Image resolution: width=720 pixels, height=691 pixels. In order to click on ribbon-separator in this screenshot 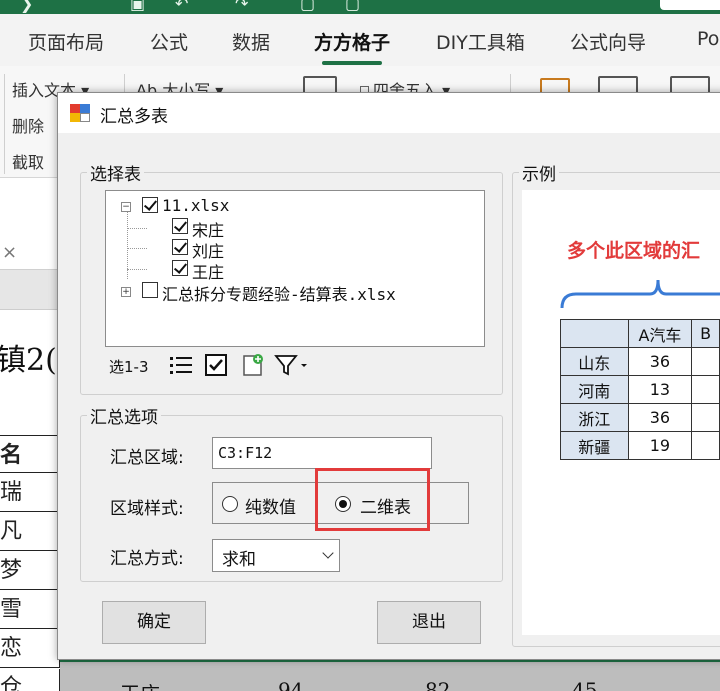, I will do `click(4, 124)`.